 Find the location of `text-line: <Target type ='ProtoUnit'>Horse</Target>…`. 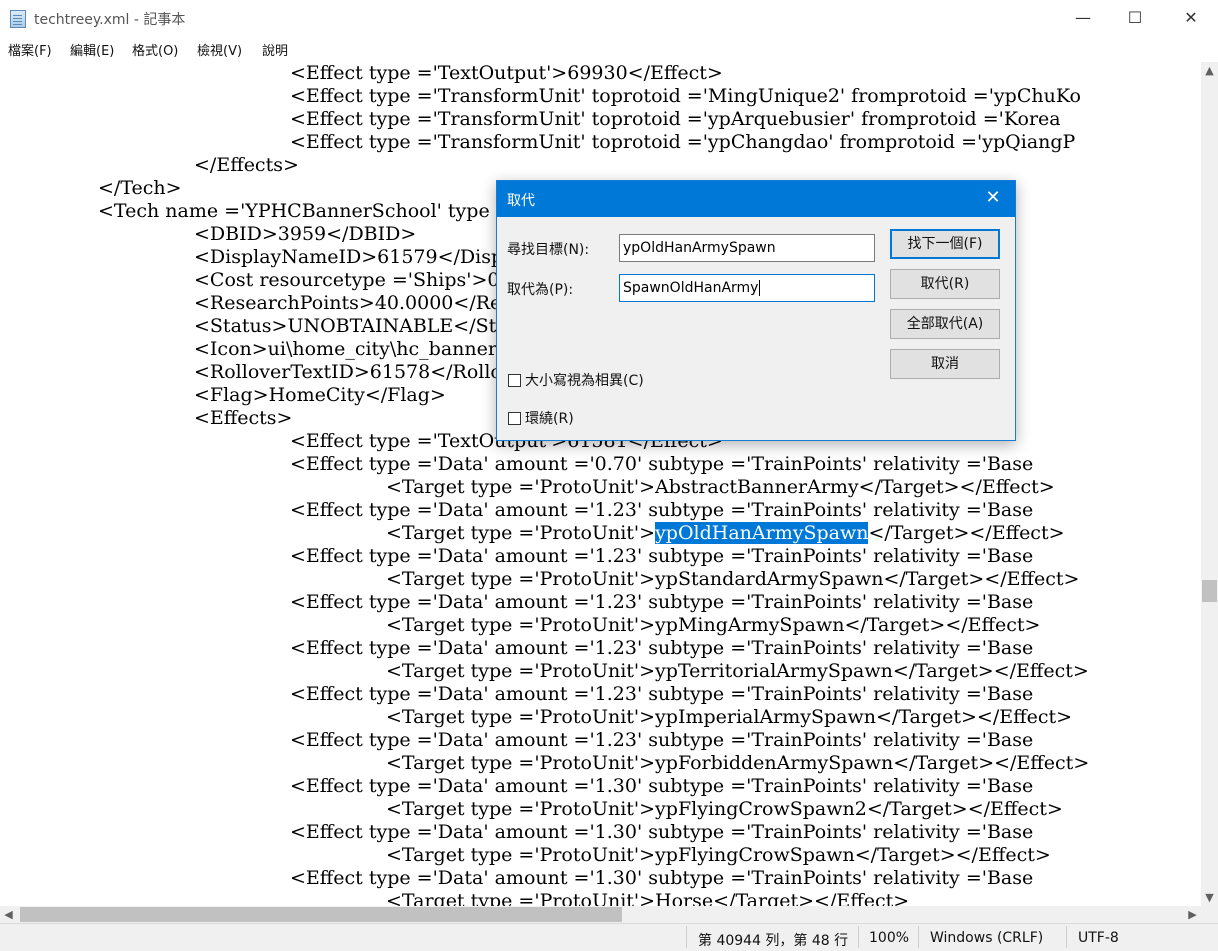

text-line: <Target type ='ProtoUnit'>Horse</Target>… is located at coordinates (647, 898).